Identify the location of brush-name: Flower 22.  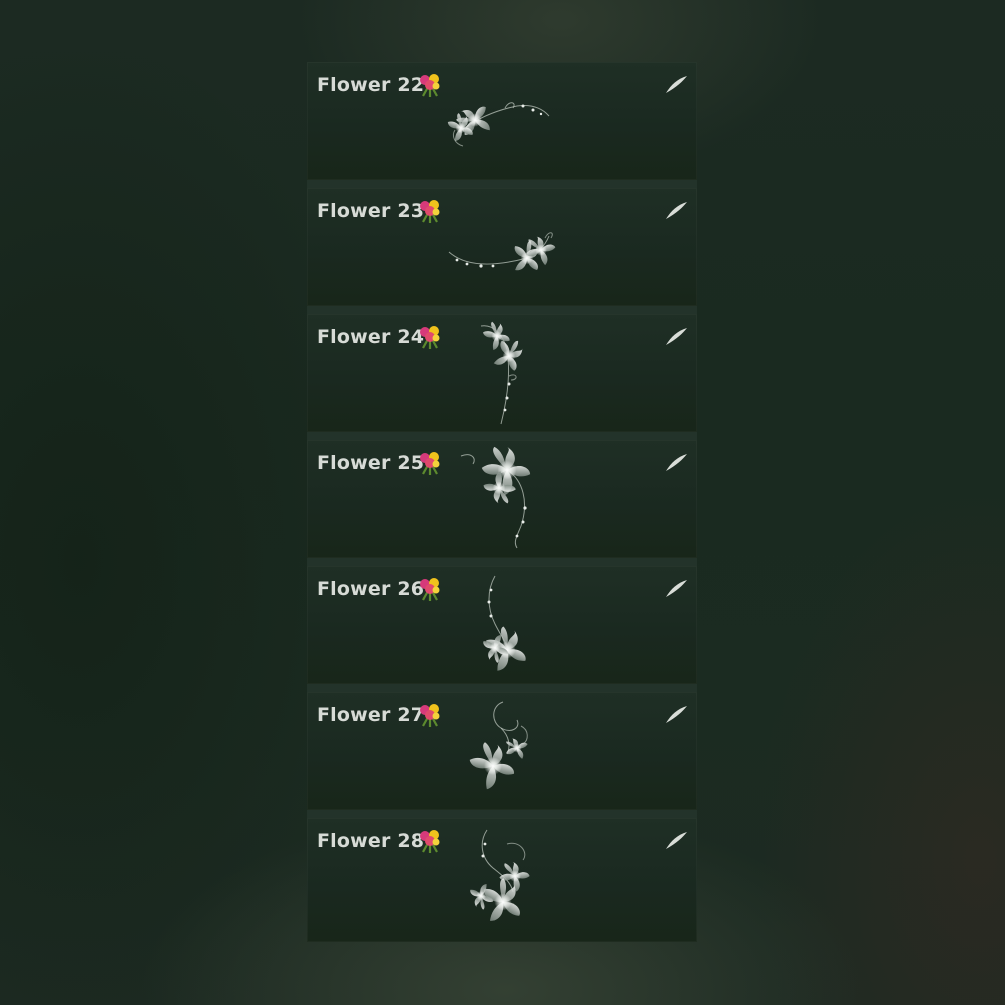
(371, 85).